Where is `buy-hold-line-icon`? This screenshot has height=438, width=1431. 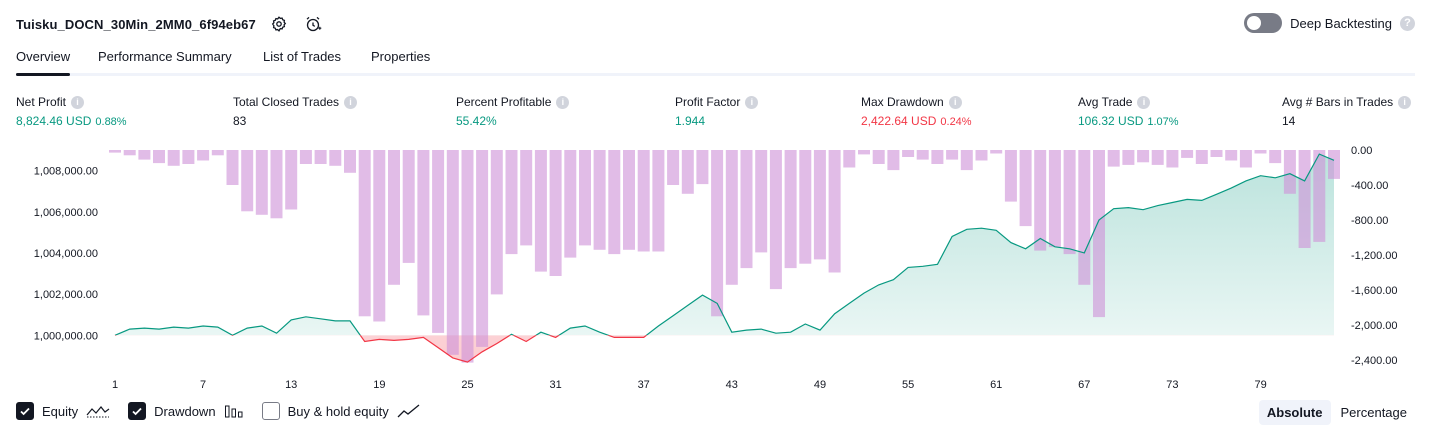
buy-hold-line-icon is located at coordinates (409, 411).